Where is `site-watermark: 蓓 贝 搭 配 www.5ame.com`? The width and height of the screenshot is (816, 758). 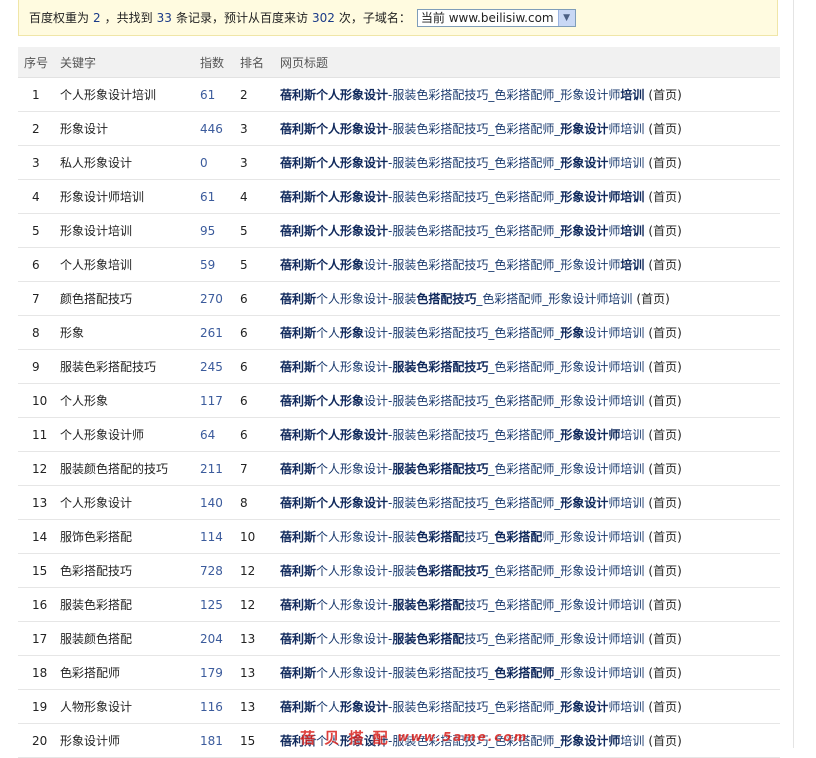 site-watermark: 蓓 贝 搭 配 www.5ame.com is located at coordinates (425, 737).